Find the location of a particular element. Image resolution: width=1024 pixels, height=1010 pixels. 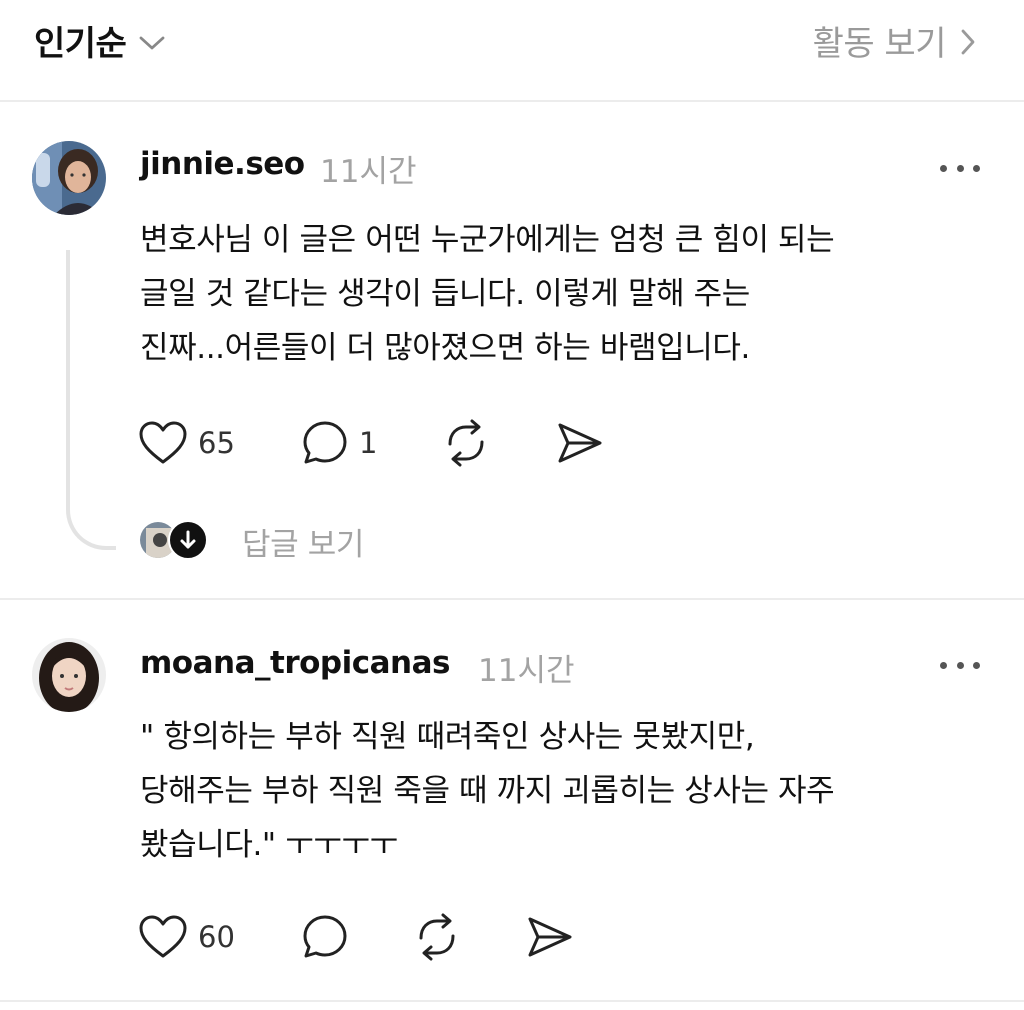

reply-count: 1 is located at coordinates (368, 443).